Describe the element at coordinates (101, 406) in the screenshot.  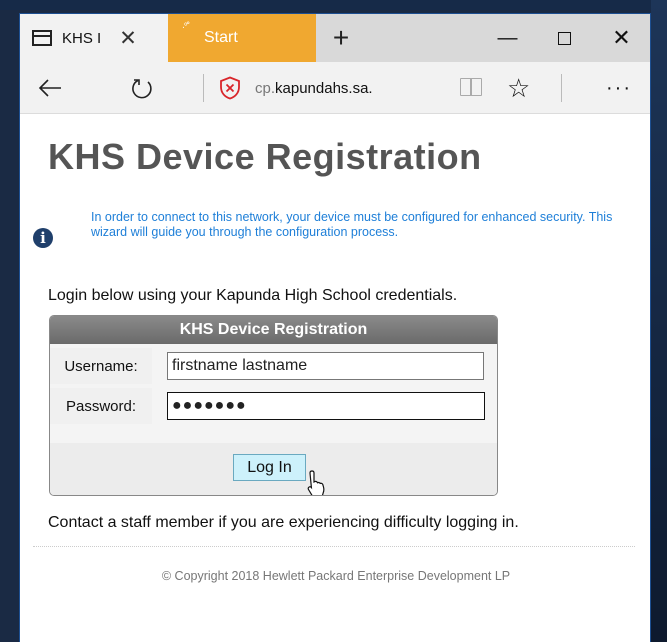
I see `password-label: Password:` at that location.